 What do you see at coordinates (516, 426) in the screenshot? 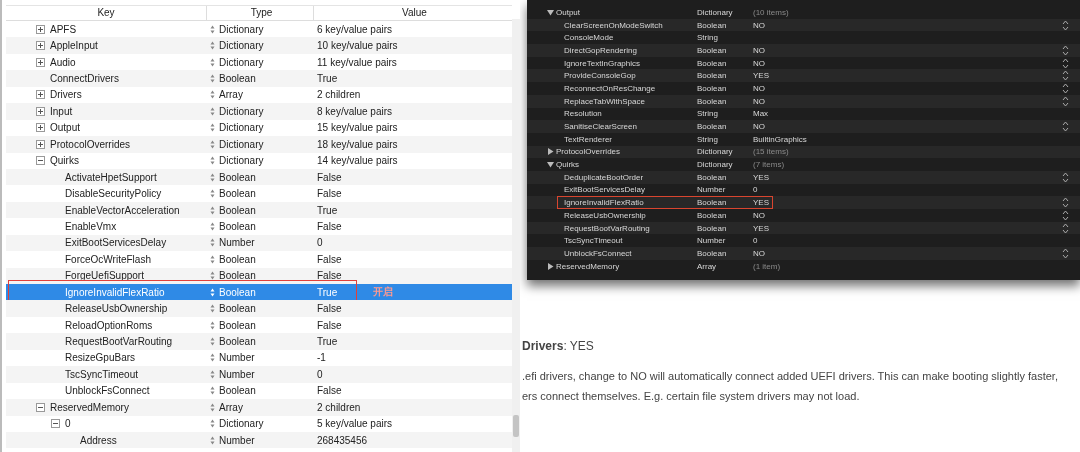
I see `scrollbar-thumb` at bounding box center [516, 426].